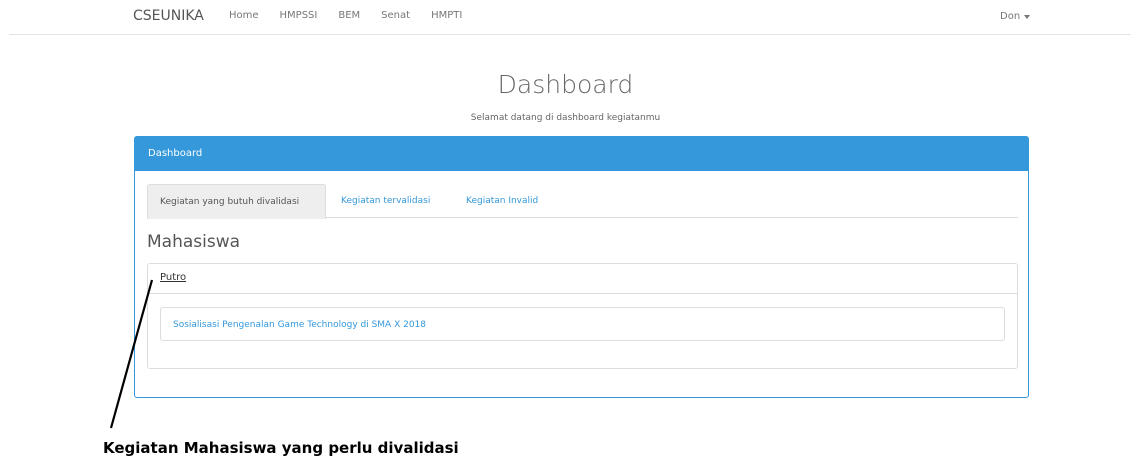 This screenshot has width=1131, height=461. What do you see at coordinates (281, 448) in the screenshot?
I see `annotation-label: Kegiatan Mahasiswa yang perlu divalidasi` at bounding box center [281, 448].